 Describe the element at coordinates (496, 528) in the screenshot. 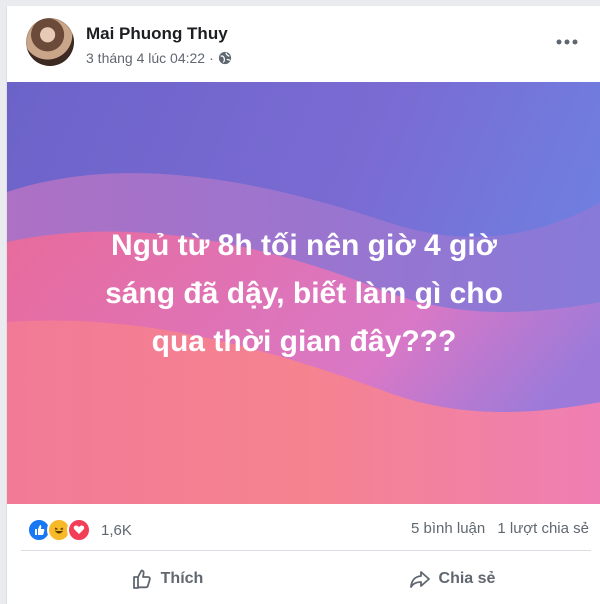

I see `engagement-counts: 5 bình luận 1 lượt chia sẻ` at that location.